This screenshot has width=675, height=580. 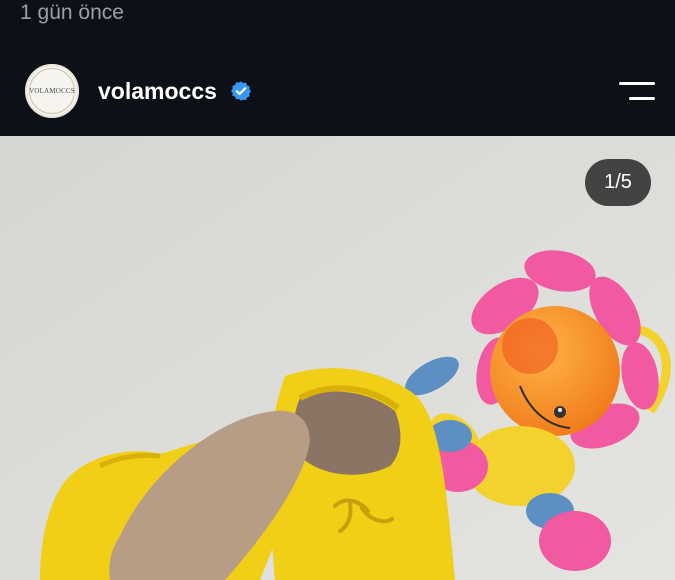 I want to click on avatar: VOLAMOCCS, so click(x=52, y=91).